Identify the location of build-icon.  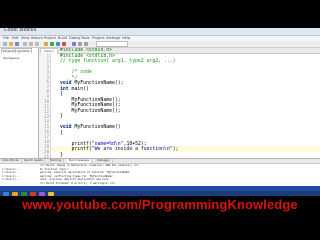
(46, 44).